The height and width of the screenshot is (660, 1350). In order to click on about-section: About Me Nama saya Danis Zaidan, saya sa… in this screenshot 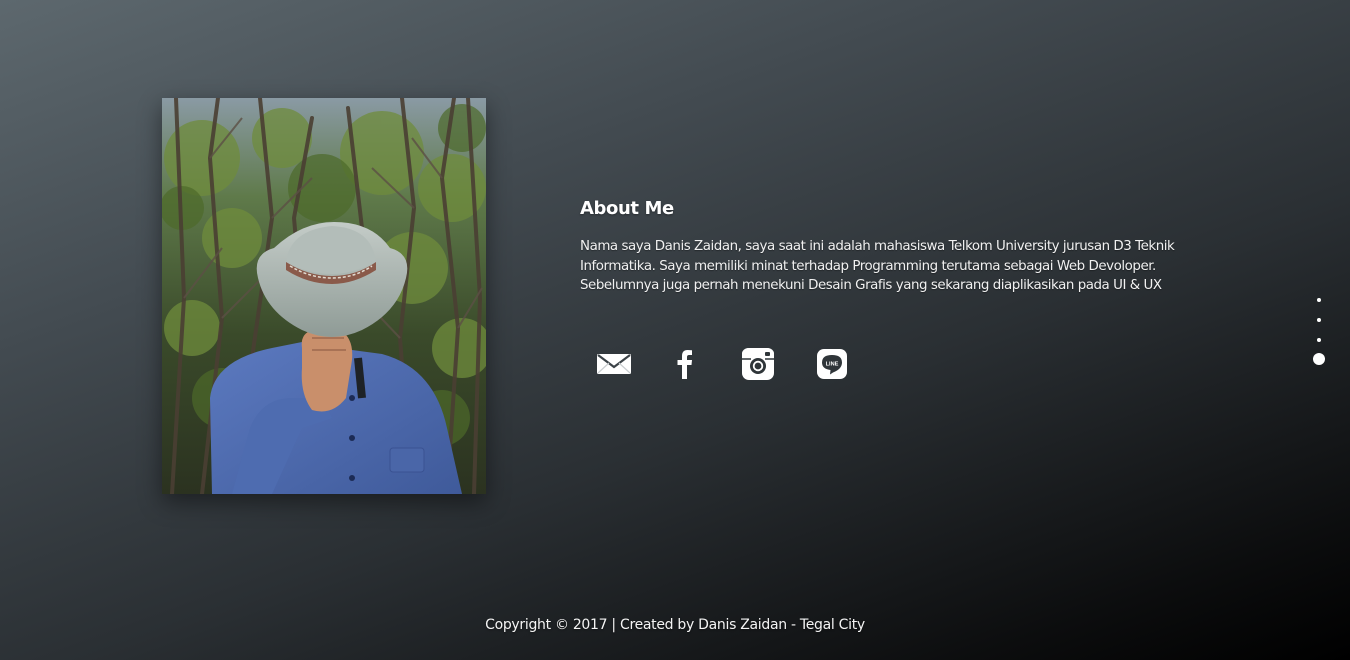, I will do `click(910, 247)`.